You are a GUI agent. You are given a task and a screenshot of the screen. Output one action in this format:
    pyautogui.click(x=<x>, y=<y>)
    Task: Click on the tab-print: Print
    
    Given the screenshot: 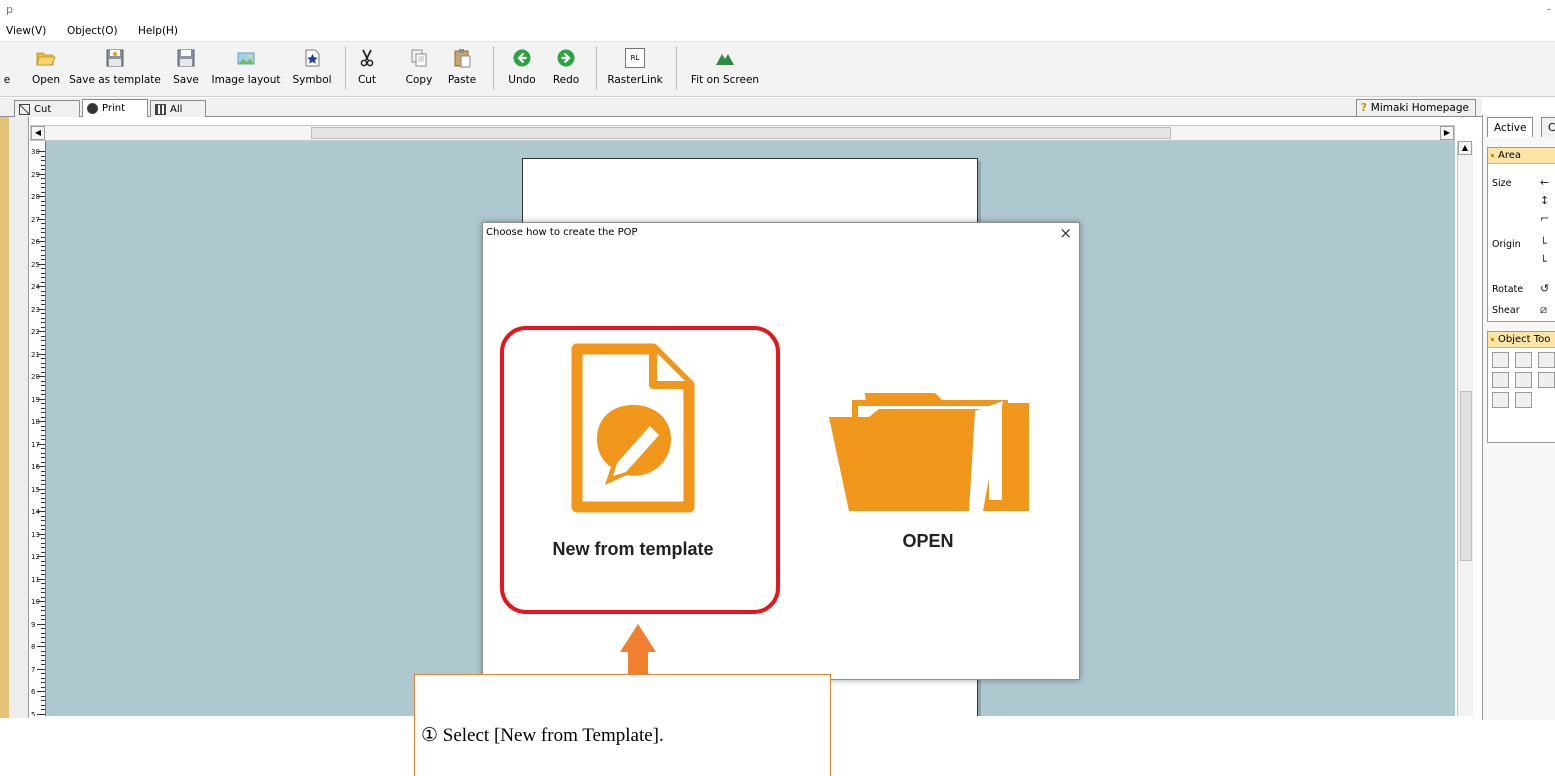 What is the action you would take?
    pyautogui.click(x=115, y=108)
    